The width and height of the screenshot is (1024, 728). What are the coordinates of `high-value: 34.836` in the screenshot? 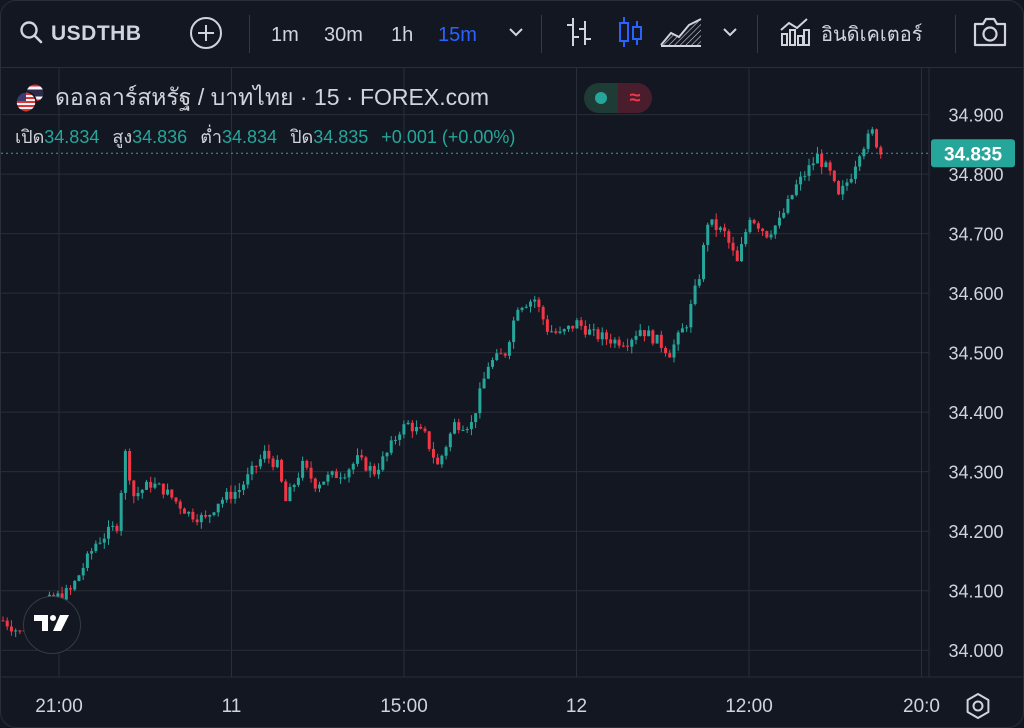 It's located at (160, 137).